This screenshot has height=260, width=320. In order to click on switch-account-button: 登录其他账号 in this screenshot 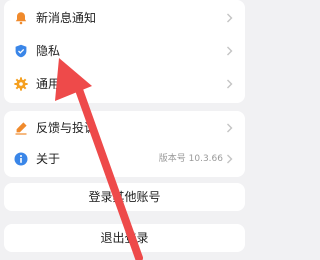, I will do `click(124, 197)`.